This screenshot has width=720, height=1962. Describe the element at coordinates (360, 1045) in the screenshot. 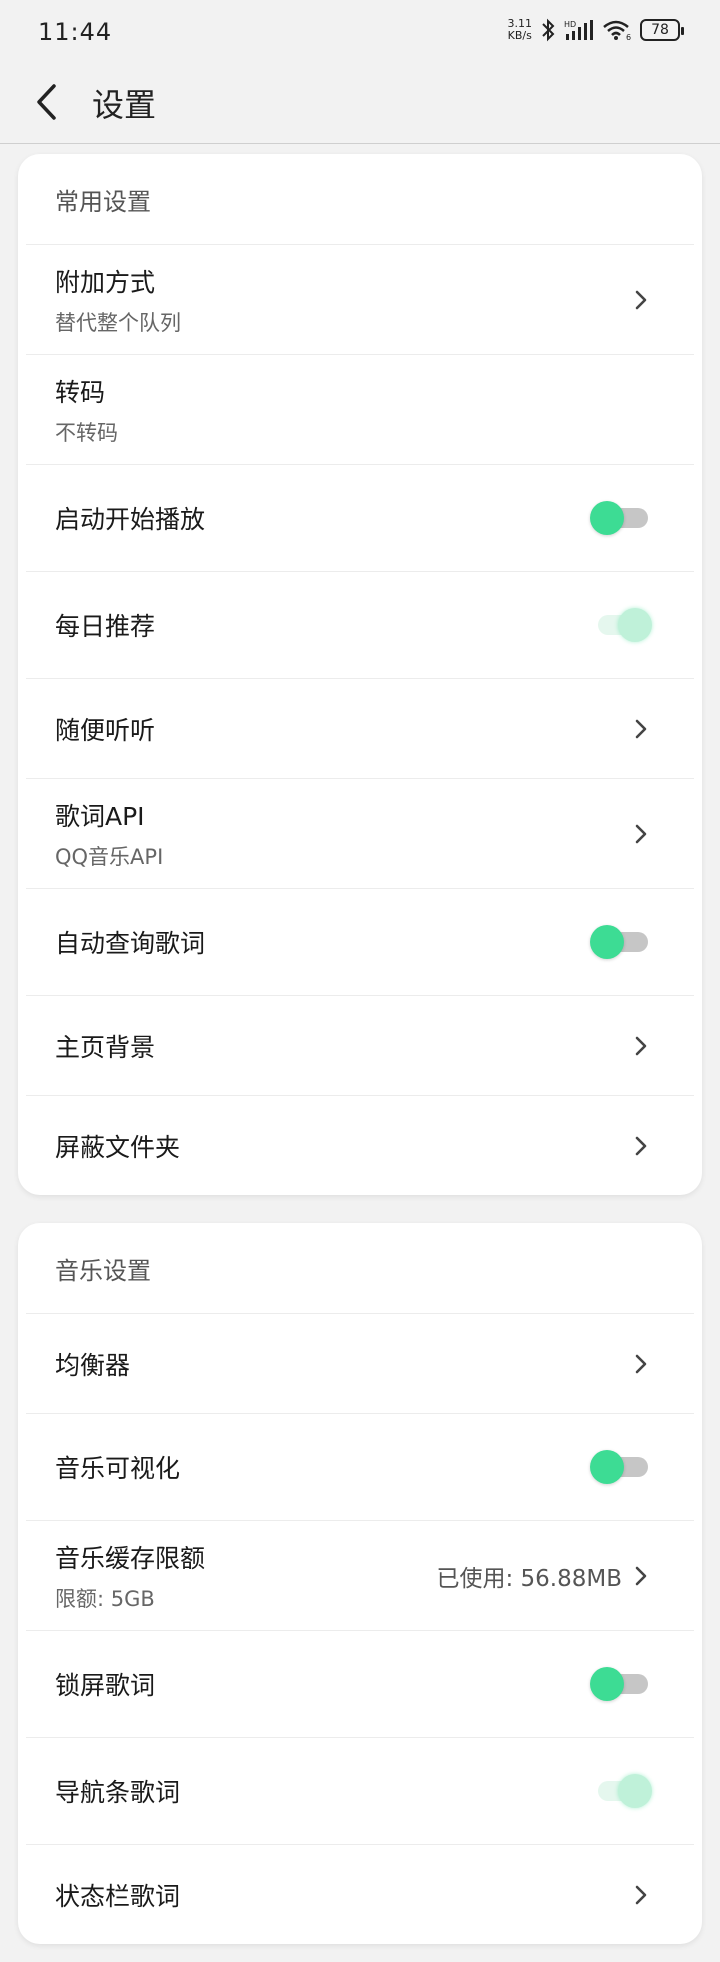

I see `setting-row-home-background: 主页背景` at that location.